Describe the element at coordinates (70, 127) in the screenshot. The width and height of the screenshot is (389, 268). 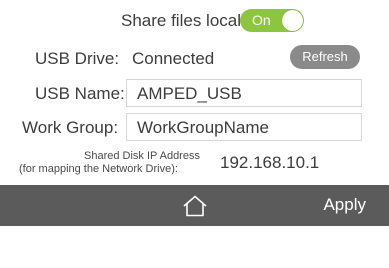
I see `work-group-label: Work Group:` at that location.